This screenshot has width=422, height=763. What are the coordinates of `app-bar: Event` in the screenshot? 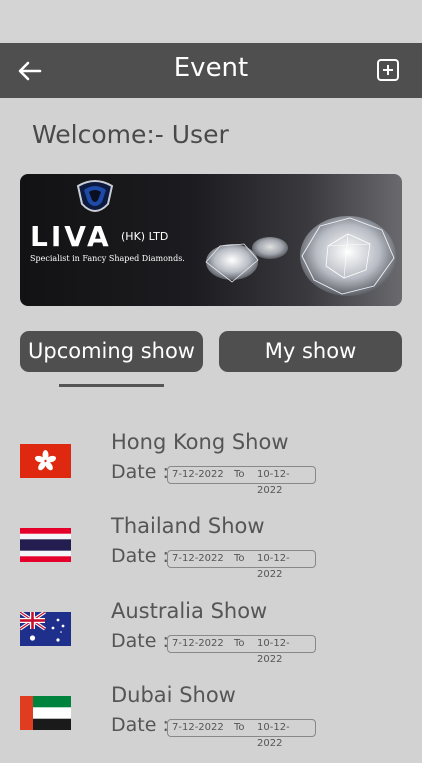 It's located at (211, 70).